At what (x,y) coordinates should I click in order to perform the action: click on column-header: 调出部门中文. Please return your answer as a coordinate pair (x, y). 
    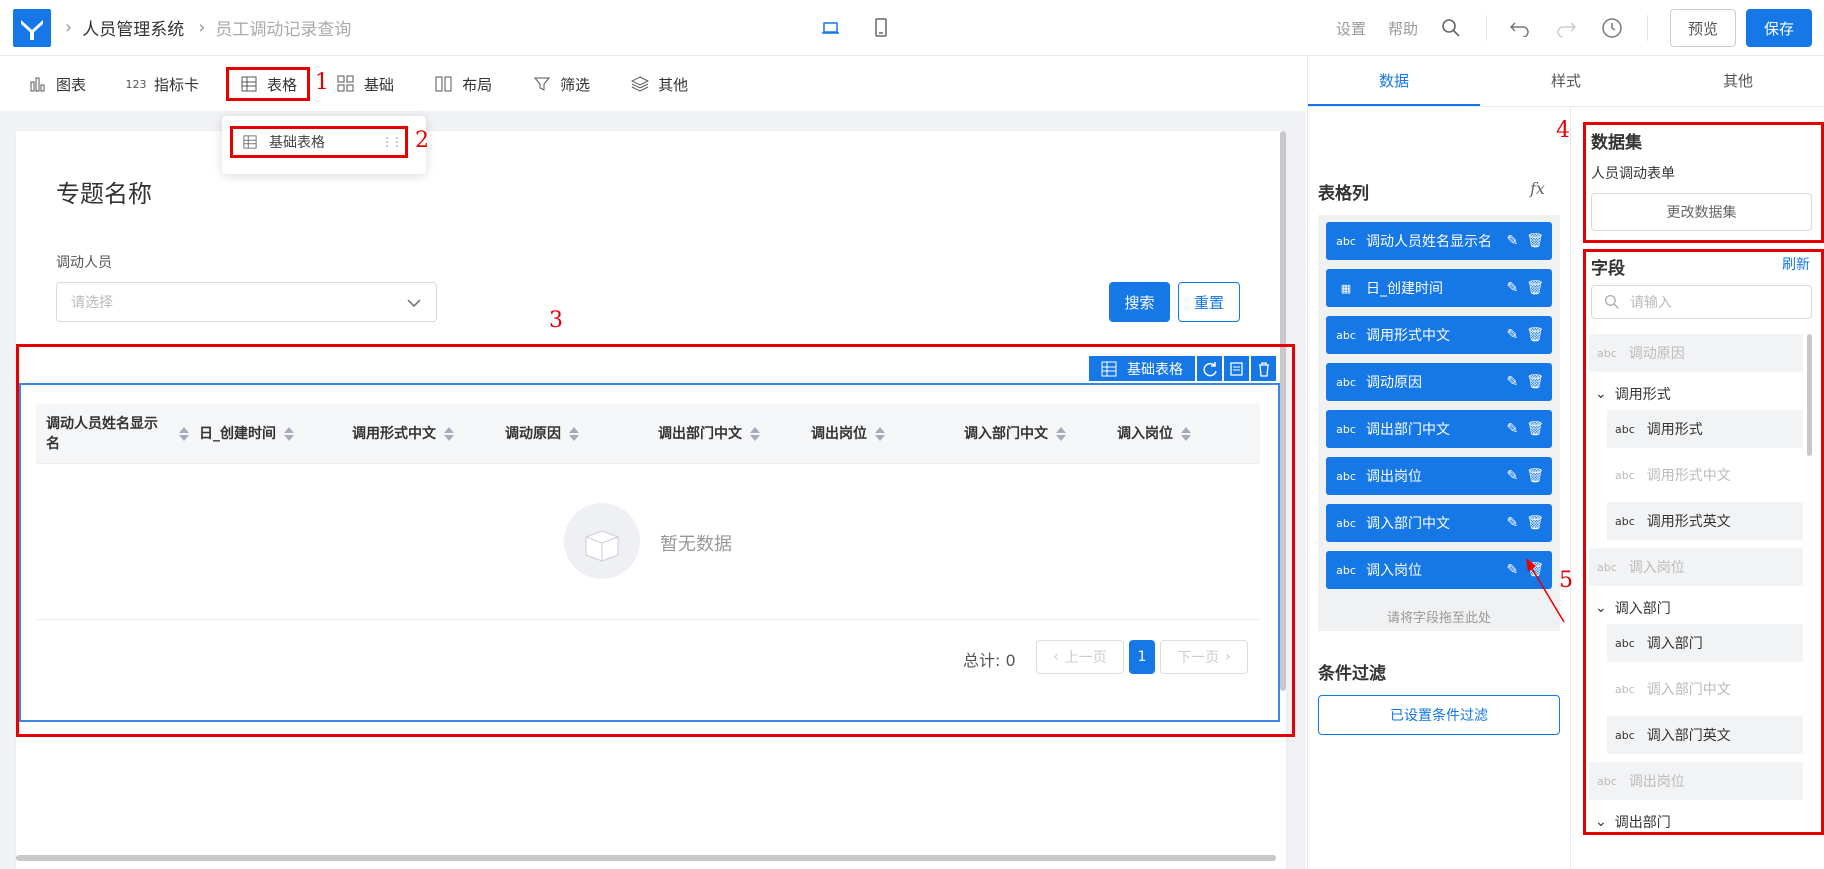
    Looking at the image, I should click on (724, 434).